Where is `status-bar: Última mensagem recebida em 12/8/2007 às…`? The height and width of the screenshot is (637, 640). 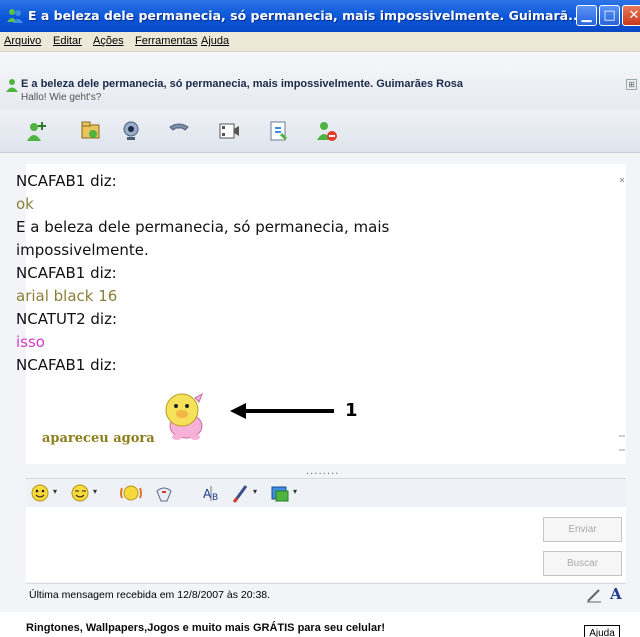 status-bar: Última mensagem recebida em 12/8/2007 às… is located at coordinates (326, 594).